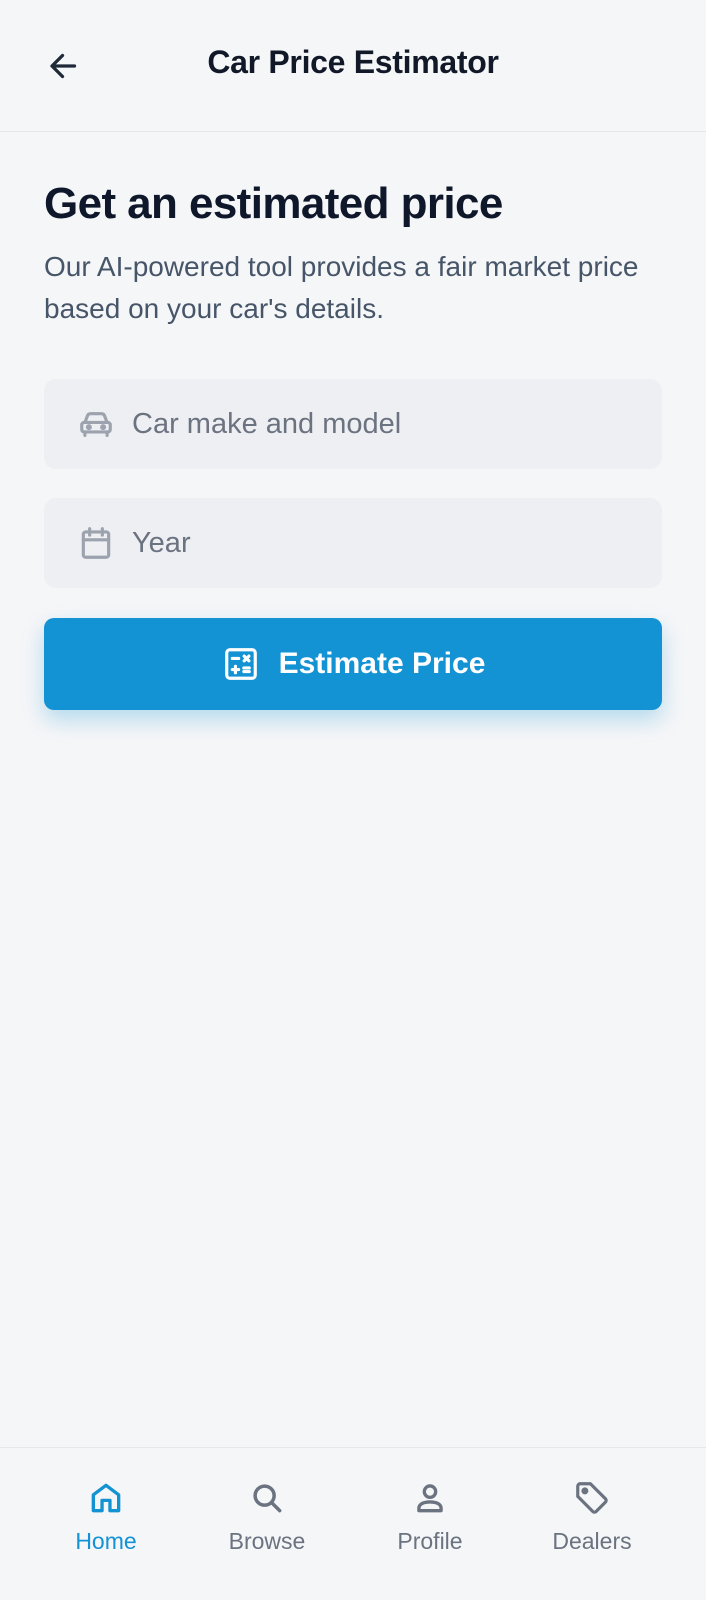 Image resolution: width=706 pixels, height=1600 pixels. I want to click on year-field, so click(353, 543).